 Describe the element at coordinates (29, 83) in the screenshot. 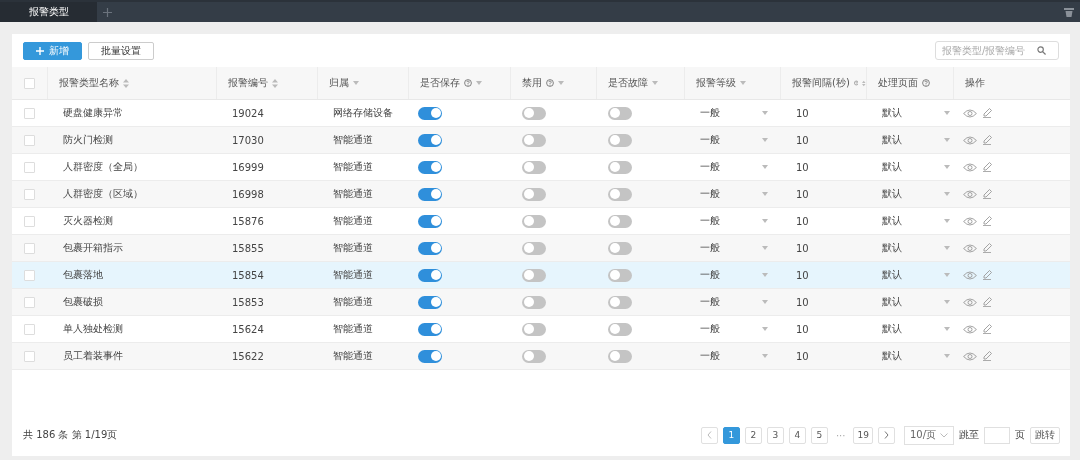

I see `select-all-checkbox` at that location.